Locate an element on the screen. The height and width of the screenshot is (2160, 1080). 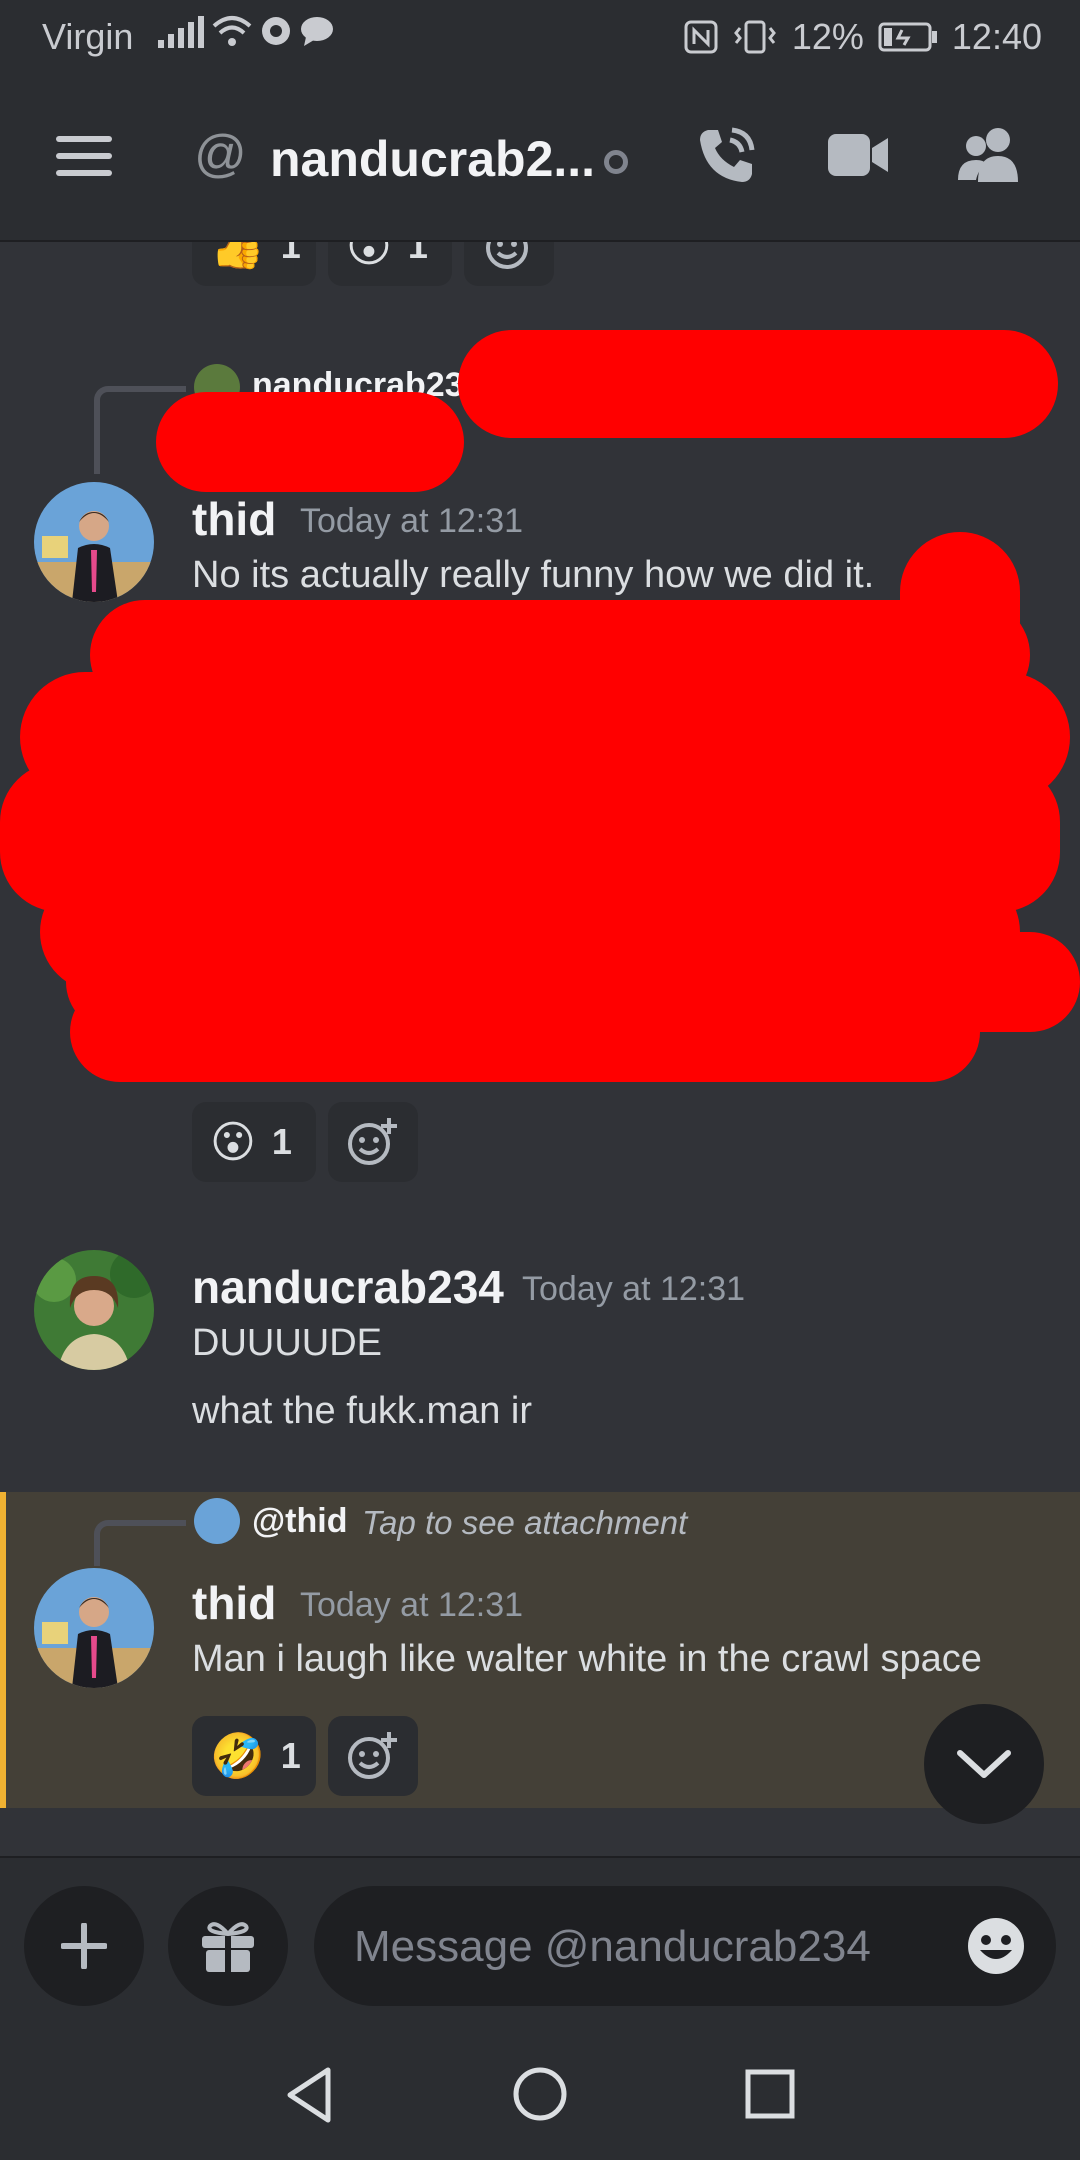
menu-icon is located at coordinates (84, 156).